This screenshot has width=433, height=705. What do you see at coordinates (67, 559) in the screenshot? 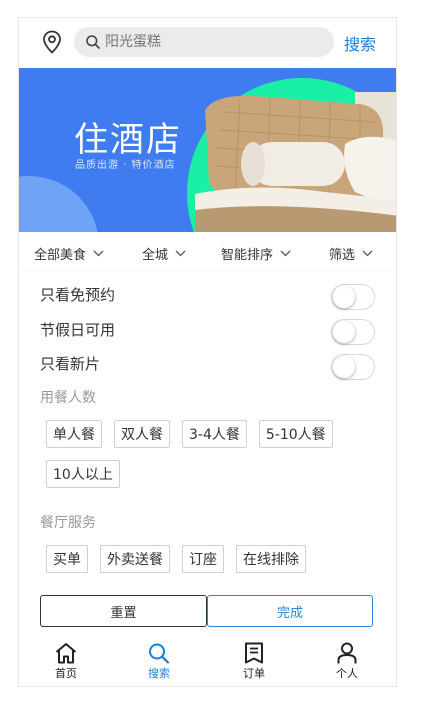
I see `service-option: 买单` at bounding box center [67, 559].